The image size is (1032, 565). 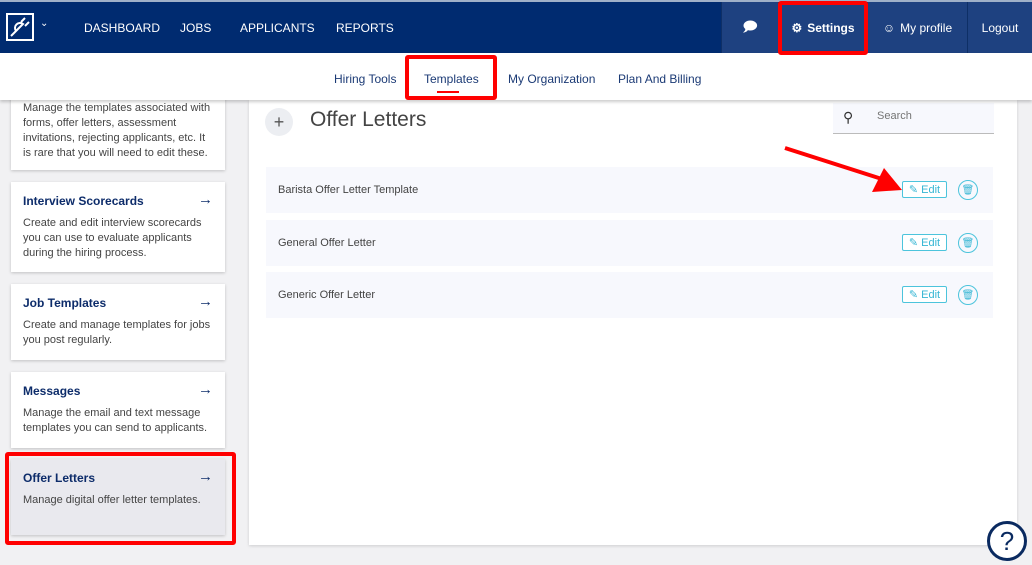 I want to click on card-title: Messages, so click(x=52, y=391).